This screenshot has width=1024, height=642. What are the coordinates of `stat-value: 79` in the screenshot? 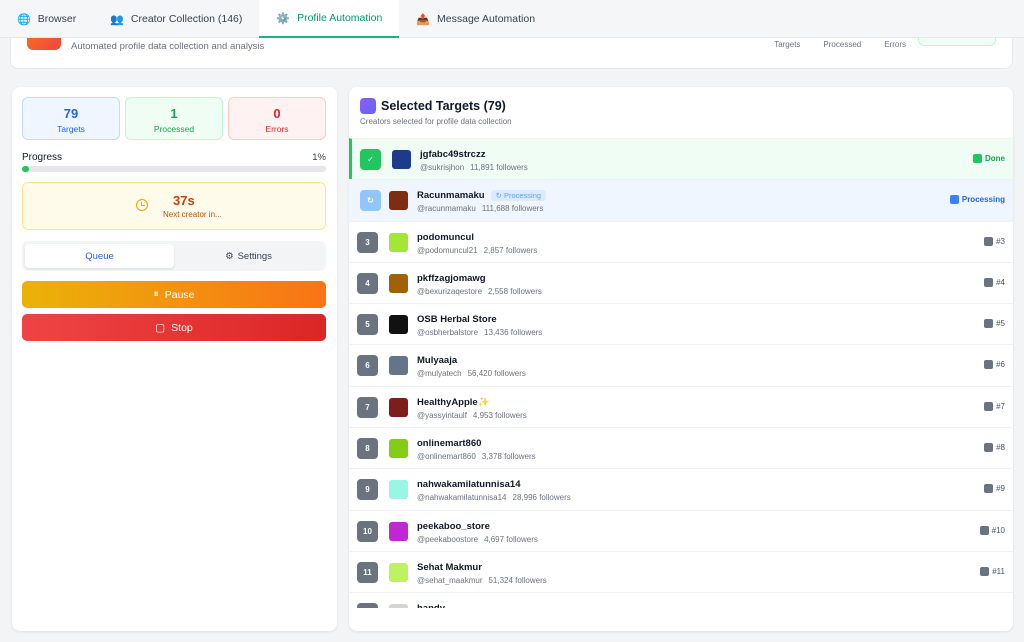 It's located at (71, 113).